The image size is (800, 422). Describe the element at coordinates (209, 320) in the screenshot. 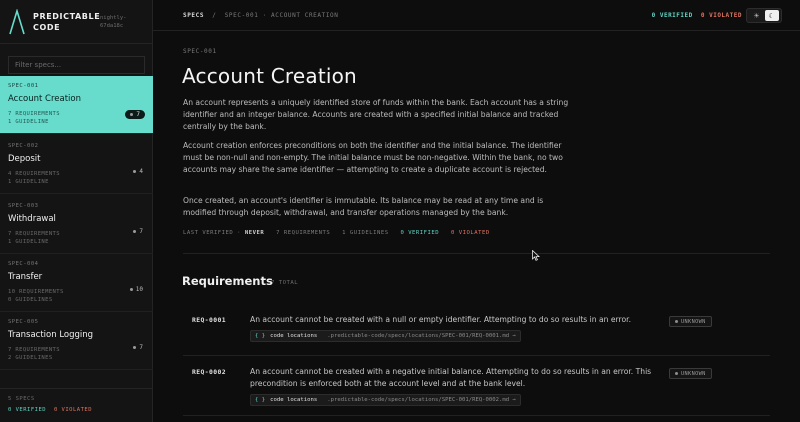

I see `requirement-id: REQ-0001` at that location.